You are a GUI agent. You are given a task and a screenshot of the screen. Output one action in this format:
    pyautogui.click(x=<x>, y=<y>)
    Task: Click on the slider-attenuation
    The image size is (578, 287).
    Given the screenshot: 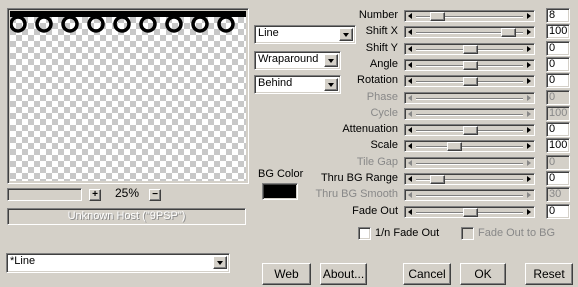 What is the action you would take?
    pyautogui.click(x=469, y=130)
    